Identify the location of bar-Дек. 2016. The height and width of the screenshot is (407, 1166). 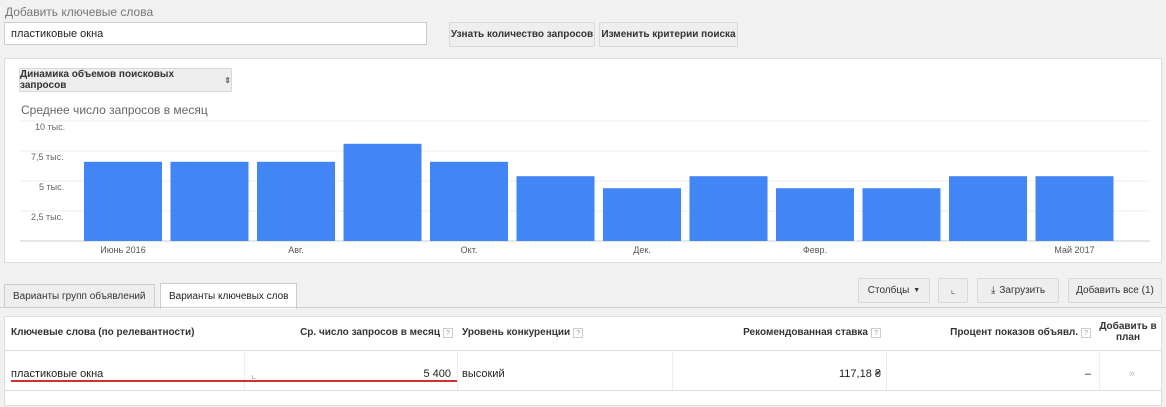
(642, 214).